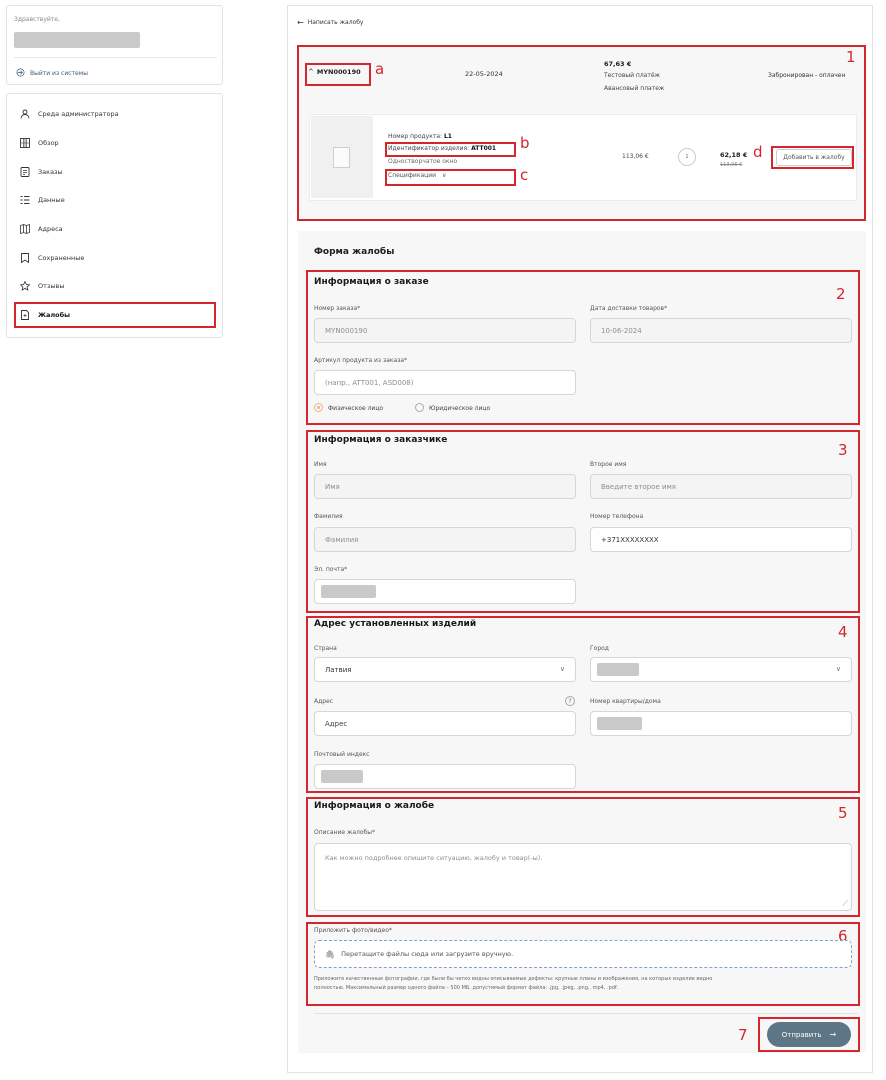 This screenshot has width=886, height=1080. What do you see at coordinates (843, 450) in the screenshot?
I see `annotation-3: 3` at bounding box center [843, 450].